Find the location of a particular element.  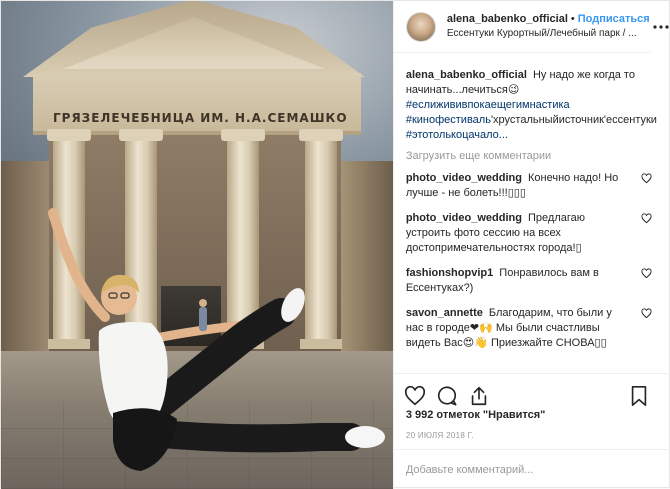

add-comment-input is located at coordinates (531, 469).